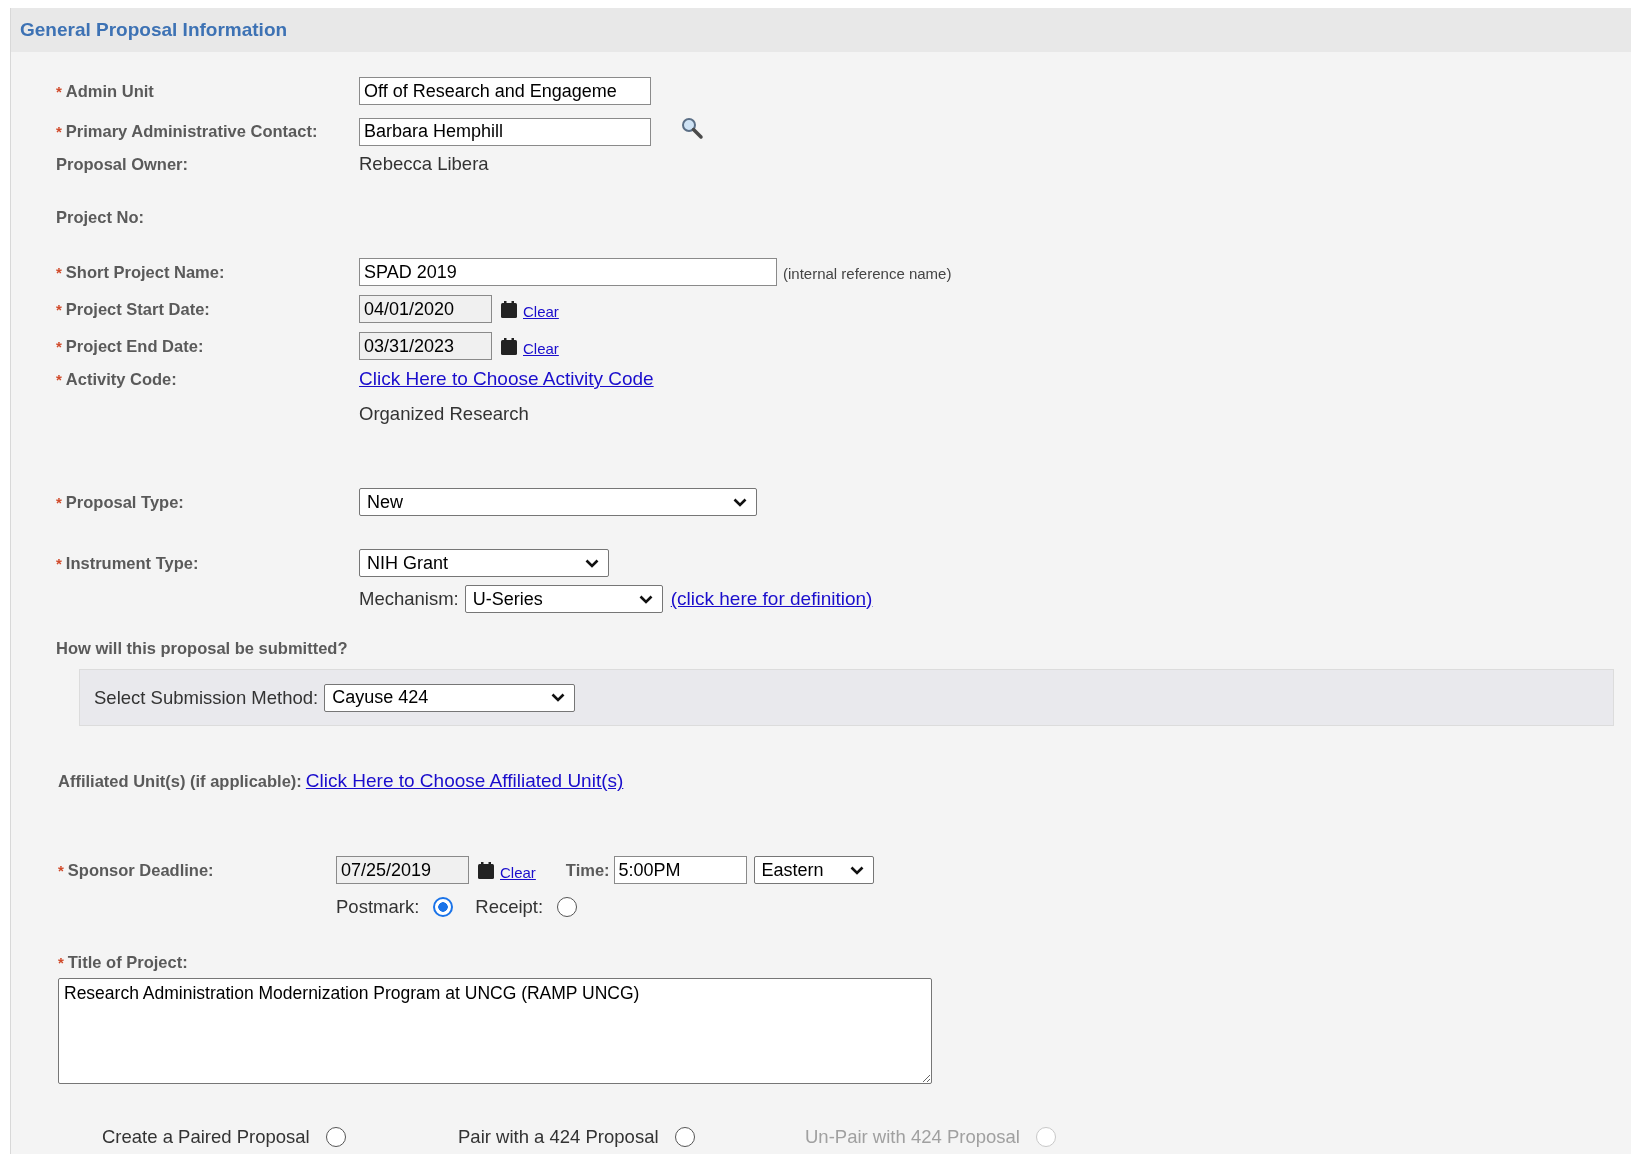 The image size is (1631, 1154). What do you see at coordinates (450, 697) in the screenshot?
I see `submission-method-select: Cayuse 424` at bounding box center [450, 697].